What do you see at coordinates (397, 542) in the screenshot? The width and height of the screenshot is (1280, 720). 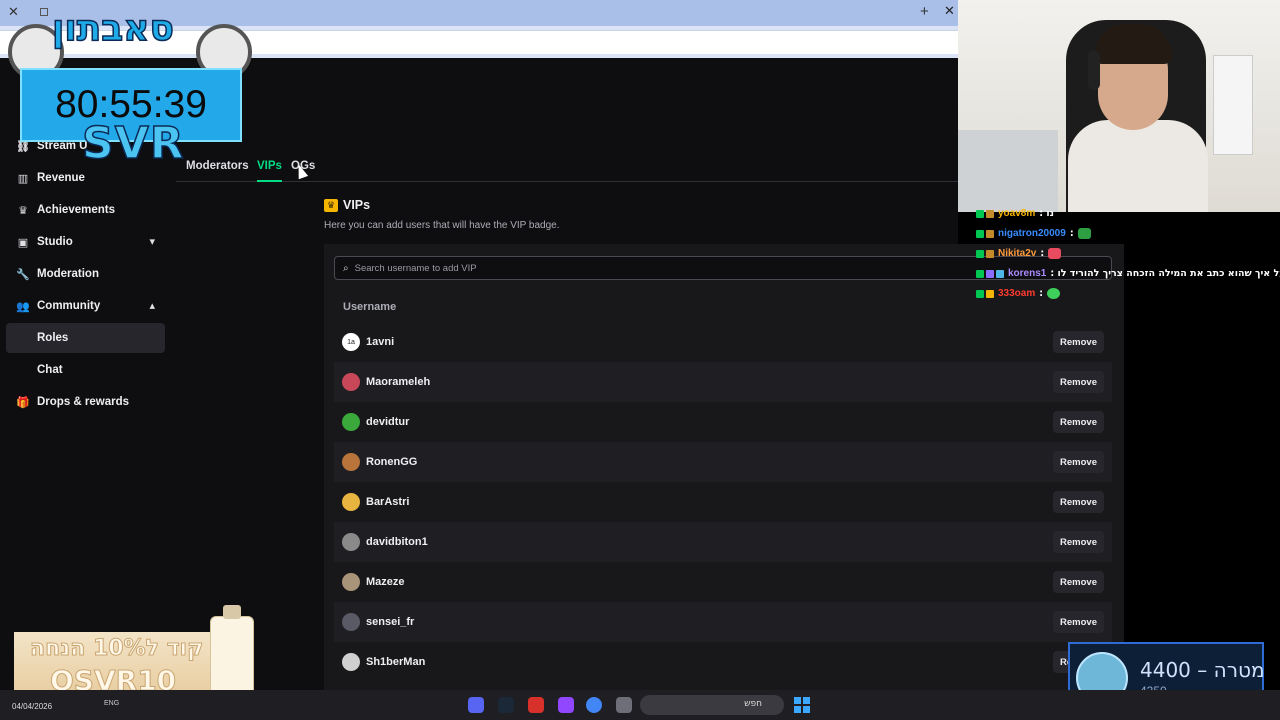 I see `username: davidbiton1` at bounding box center [397, 542].